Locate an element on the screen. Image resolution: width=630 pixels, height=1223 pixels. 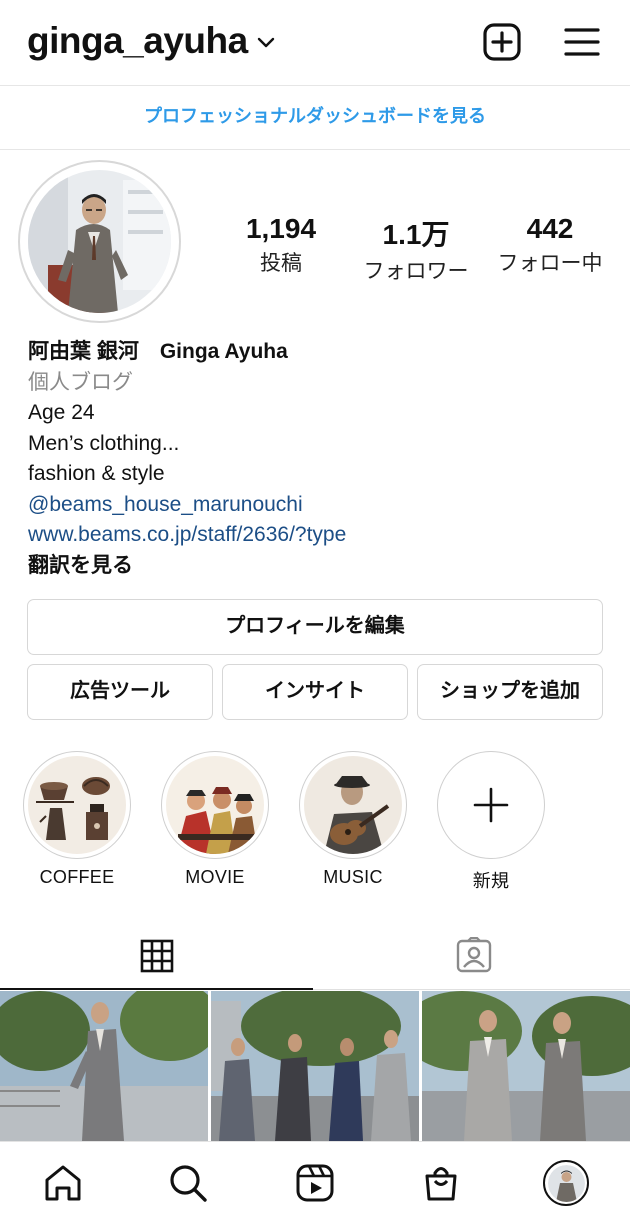
bio-line: Age 24 is located at coordinates (61, 412).